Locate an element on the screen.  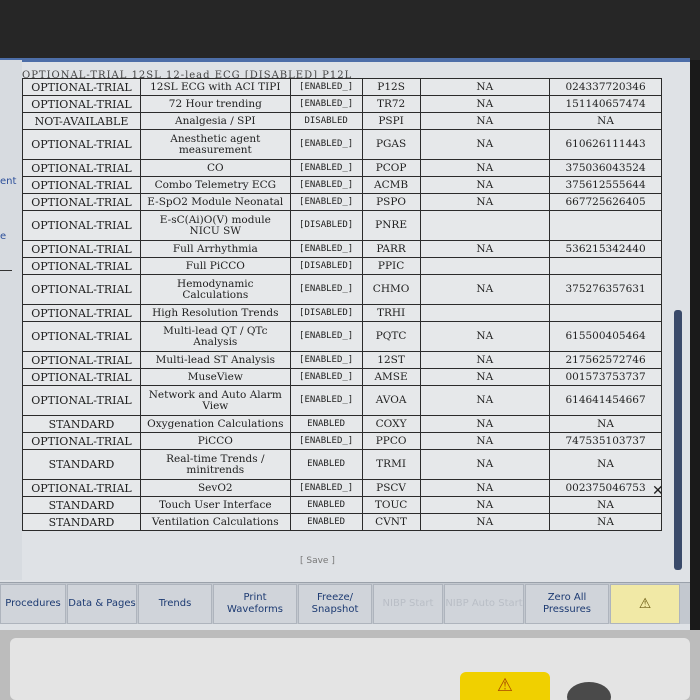
row-config: ENABLED is located at coordinates (326, 505).